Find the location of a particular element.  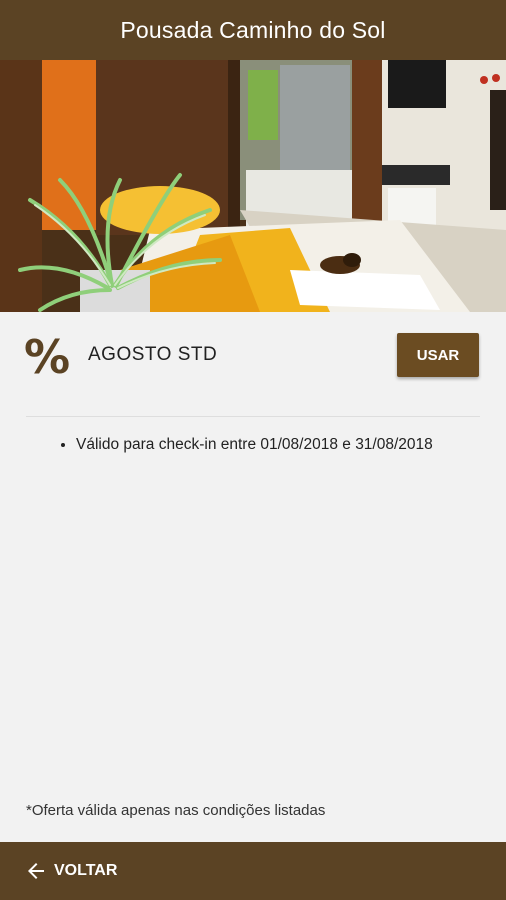

percent-icon: % is located at coordinates (47, 357).